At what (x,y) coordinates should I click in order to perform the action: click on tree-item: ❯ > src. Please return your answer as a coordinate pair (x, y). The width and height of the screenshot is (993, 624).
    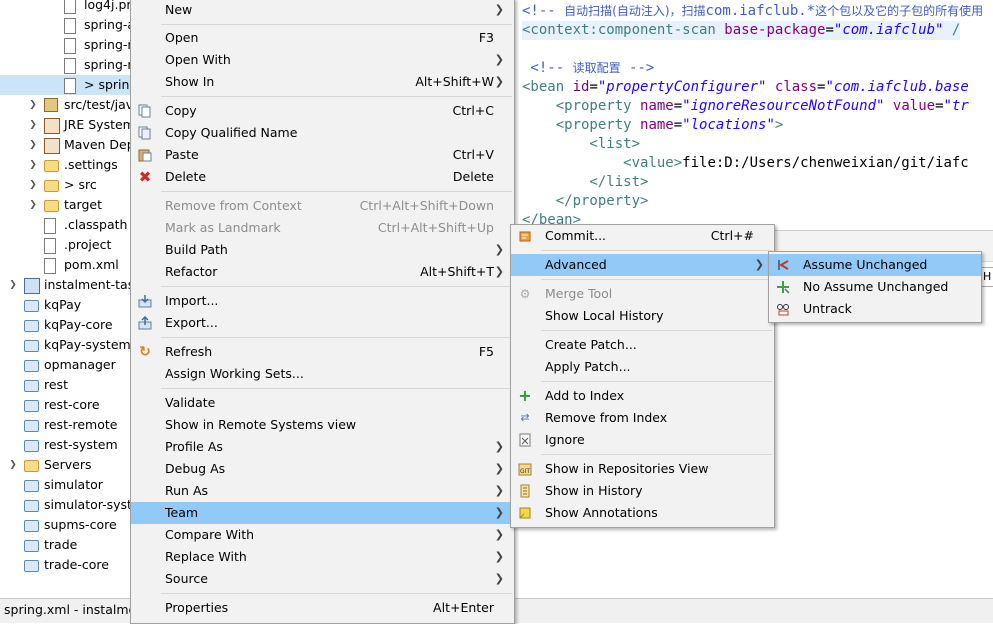
    Looking at the image, I should click on (67, 185).